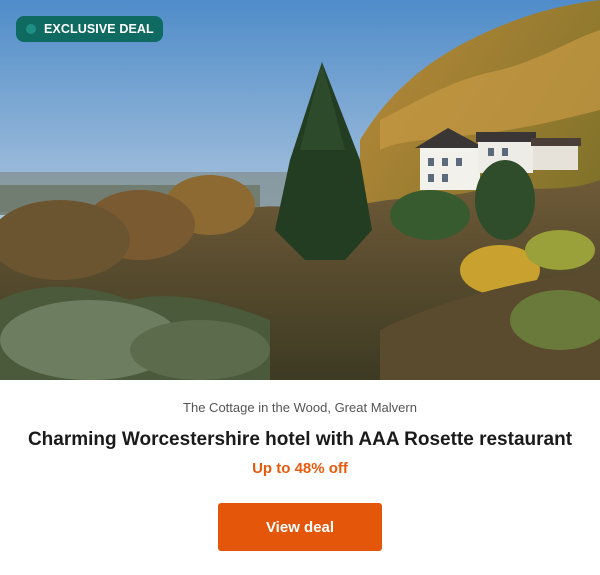 Image resolution: width=600 pixels, height=575 pixels. I want to click on exclusive-deal-badge: EXCLUSIVE DEAL, so click(89, 29).